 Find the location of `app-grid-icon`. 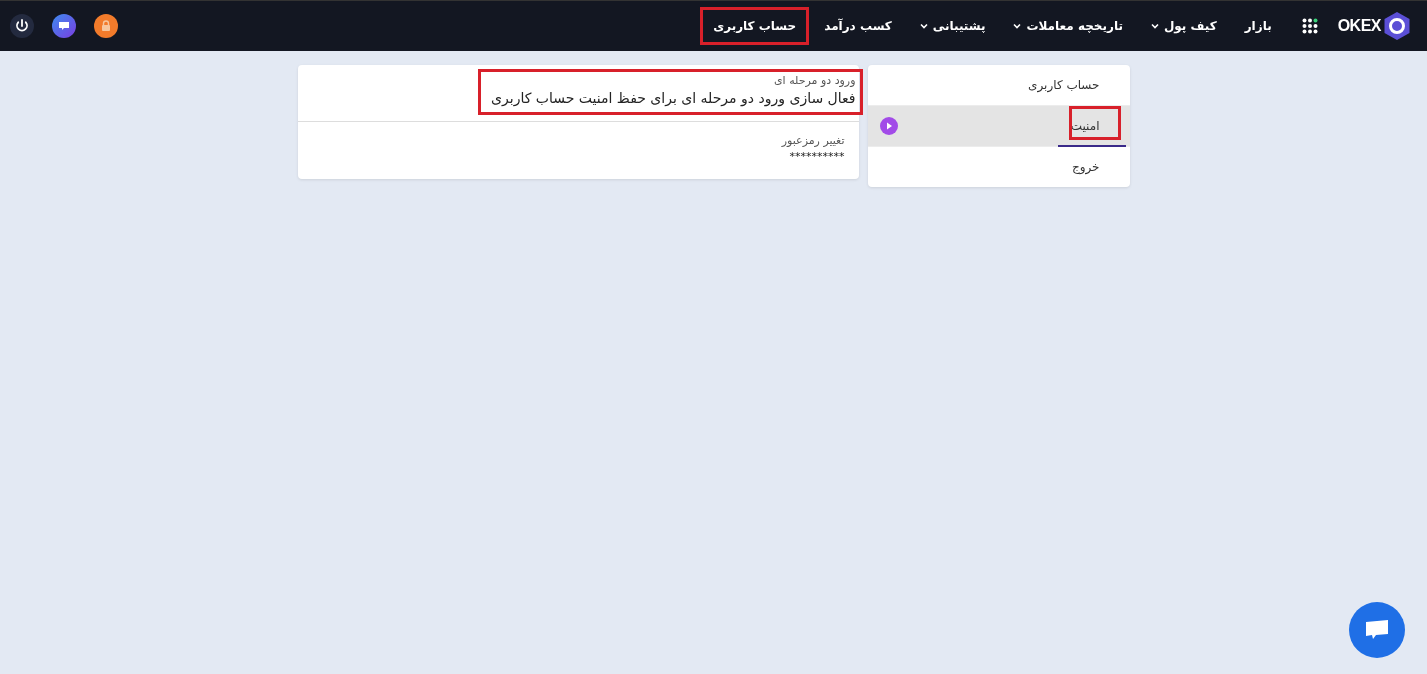

app-grid-icon is located at coordinates (1309, 26).